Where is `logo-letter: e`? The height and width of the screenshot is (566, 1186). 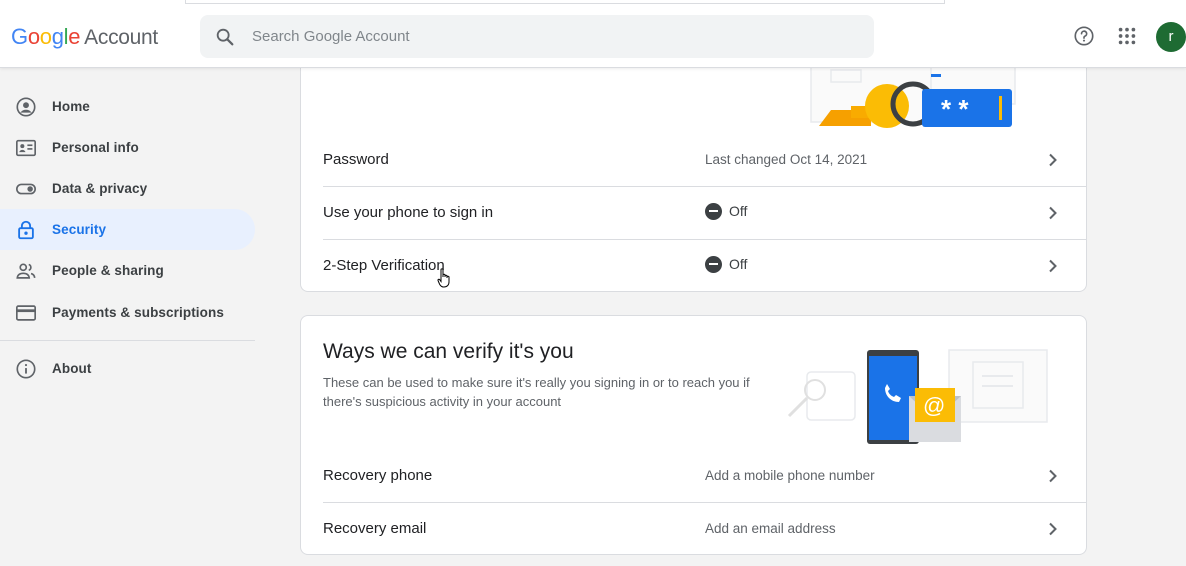 logo-letter: e is located at coordinates (74, 36).